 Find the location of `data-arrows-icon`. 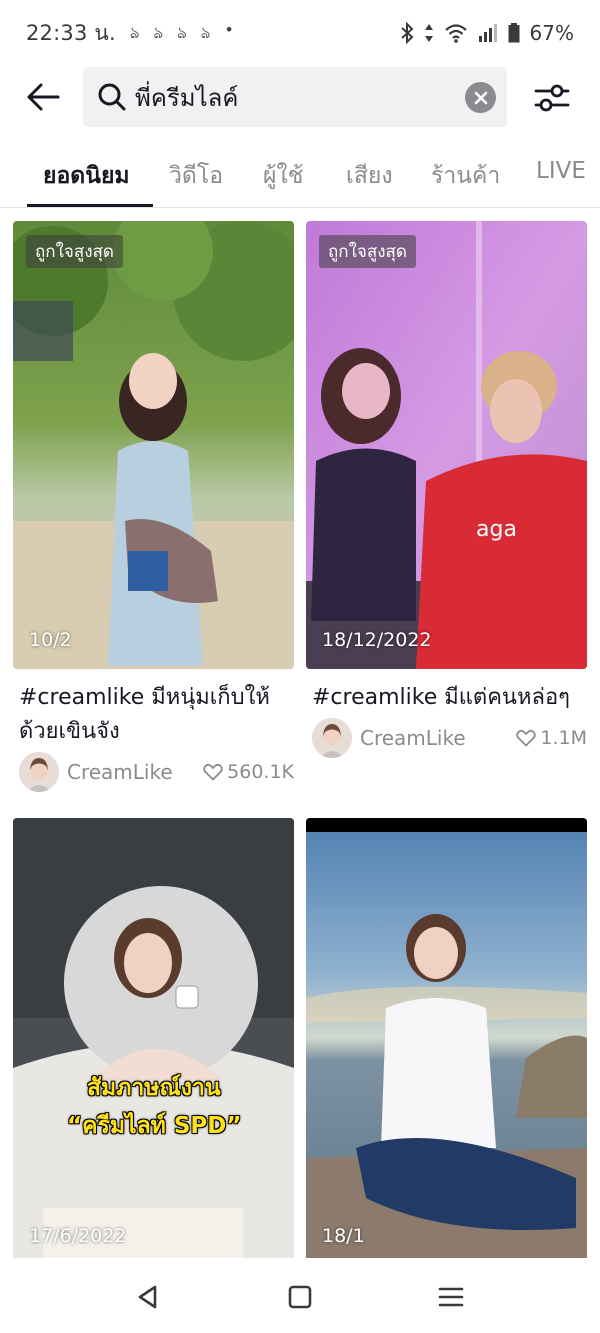

data-arrows-icon is located at coordinates (429, 33).